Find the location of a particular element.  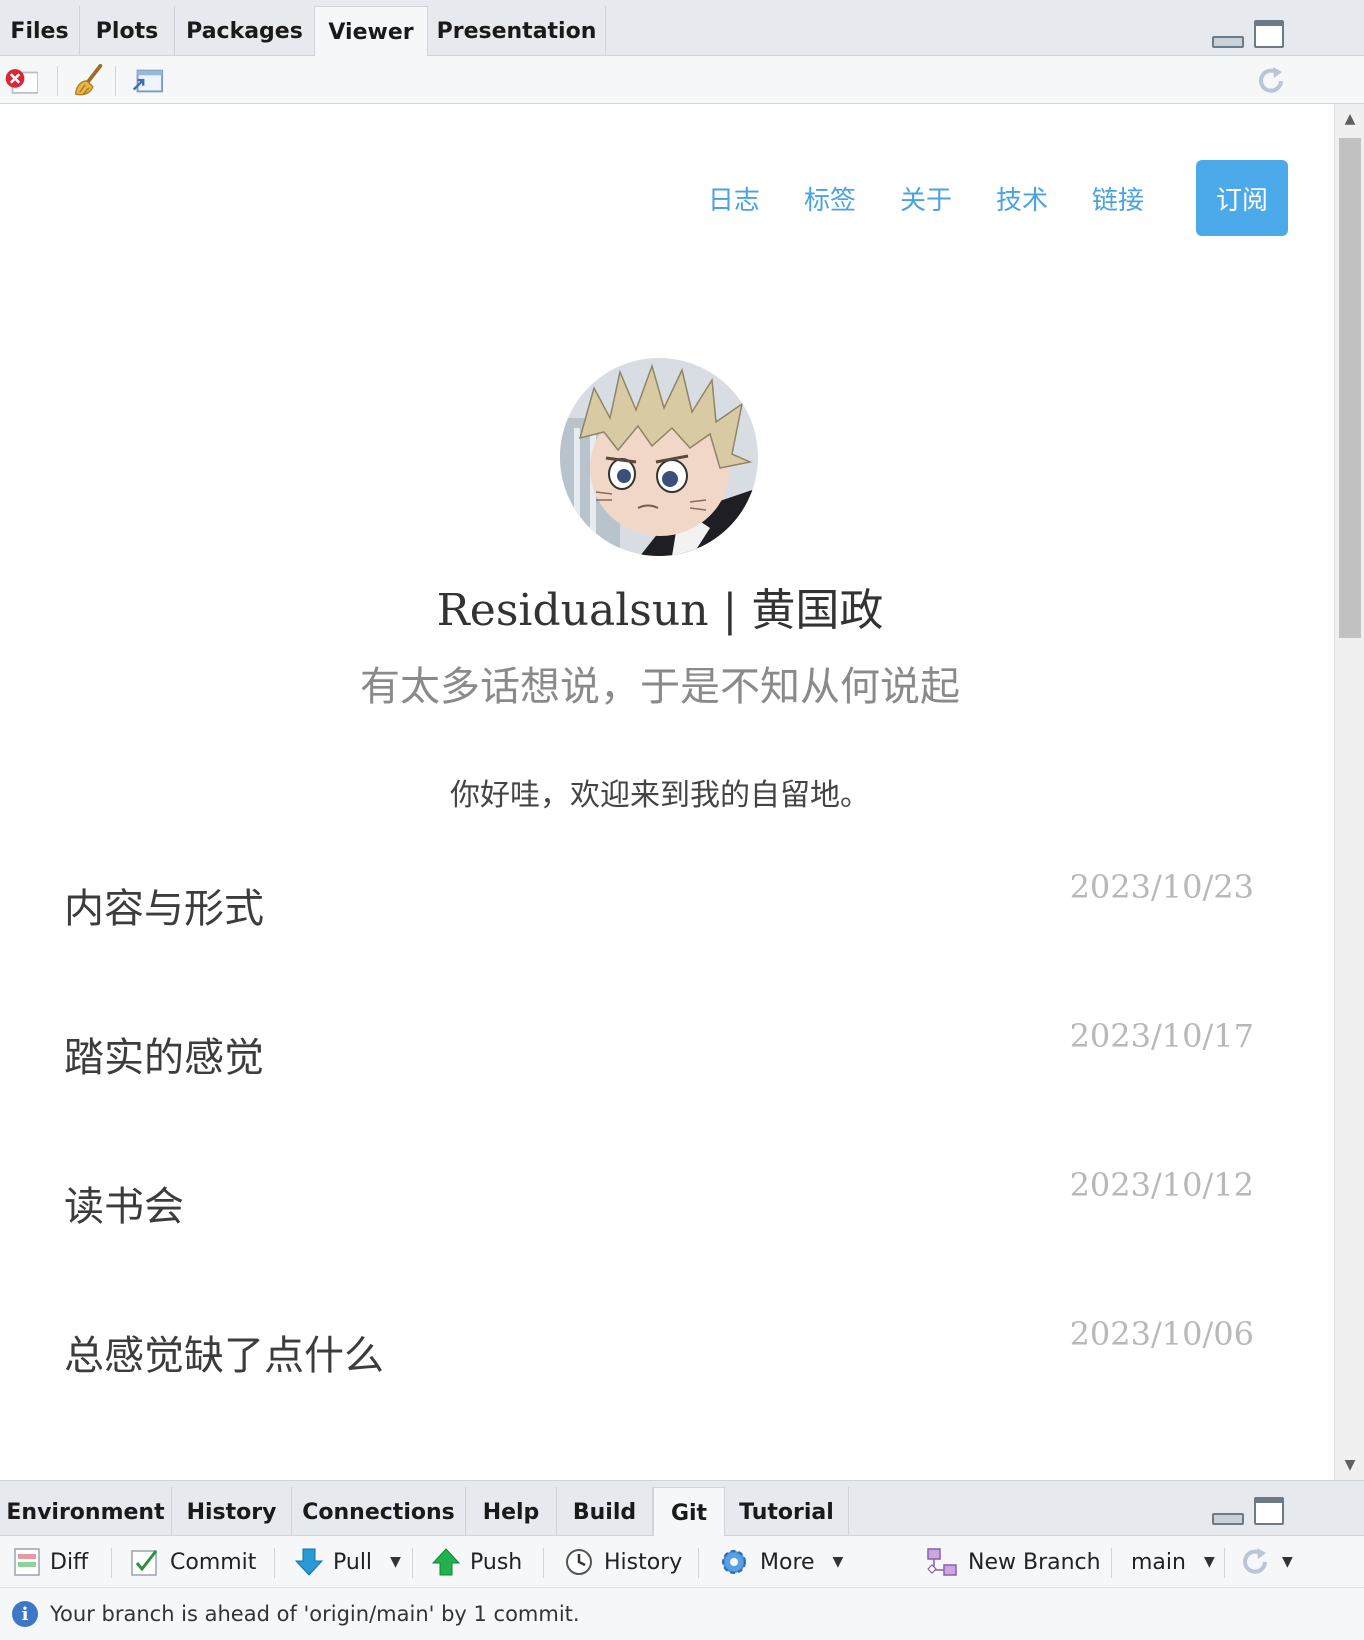

clear-all-icon is located at coordinates (89, 81).